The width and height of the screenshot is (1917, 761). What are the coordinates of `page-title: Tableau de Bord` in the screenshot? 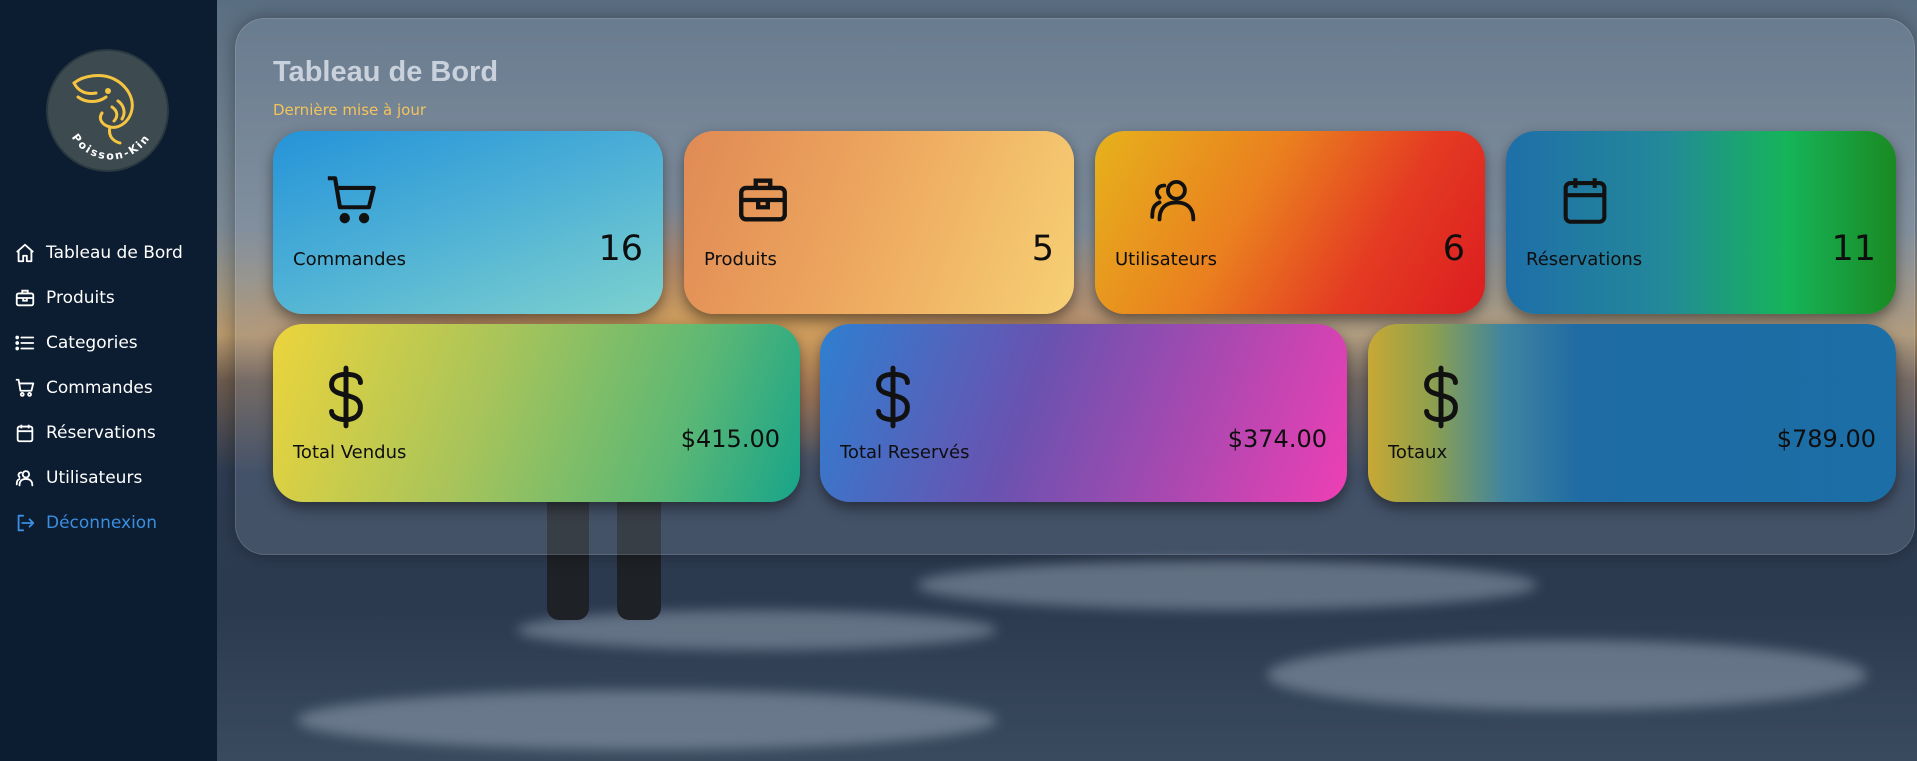 It's located at (386, 72).